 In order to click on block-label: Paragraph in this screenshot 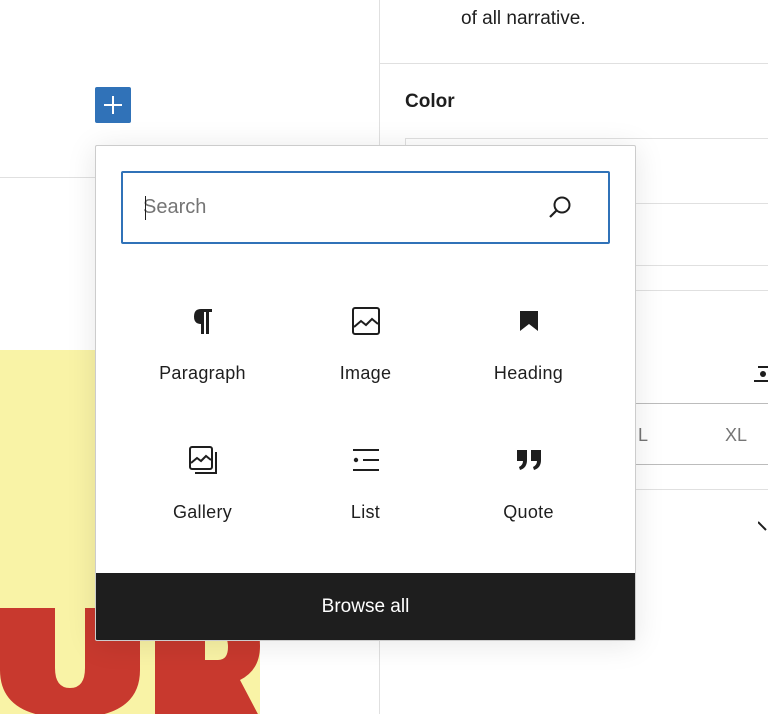, I will do `click(202, 373)`.